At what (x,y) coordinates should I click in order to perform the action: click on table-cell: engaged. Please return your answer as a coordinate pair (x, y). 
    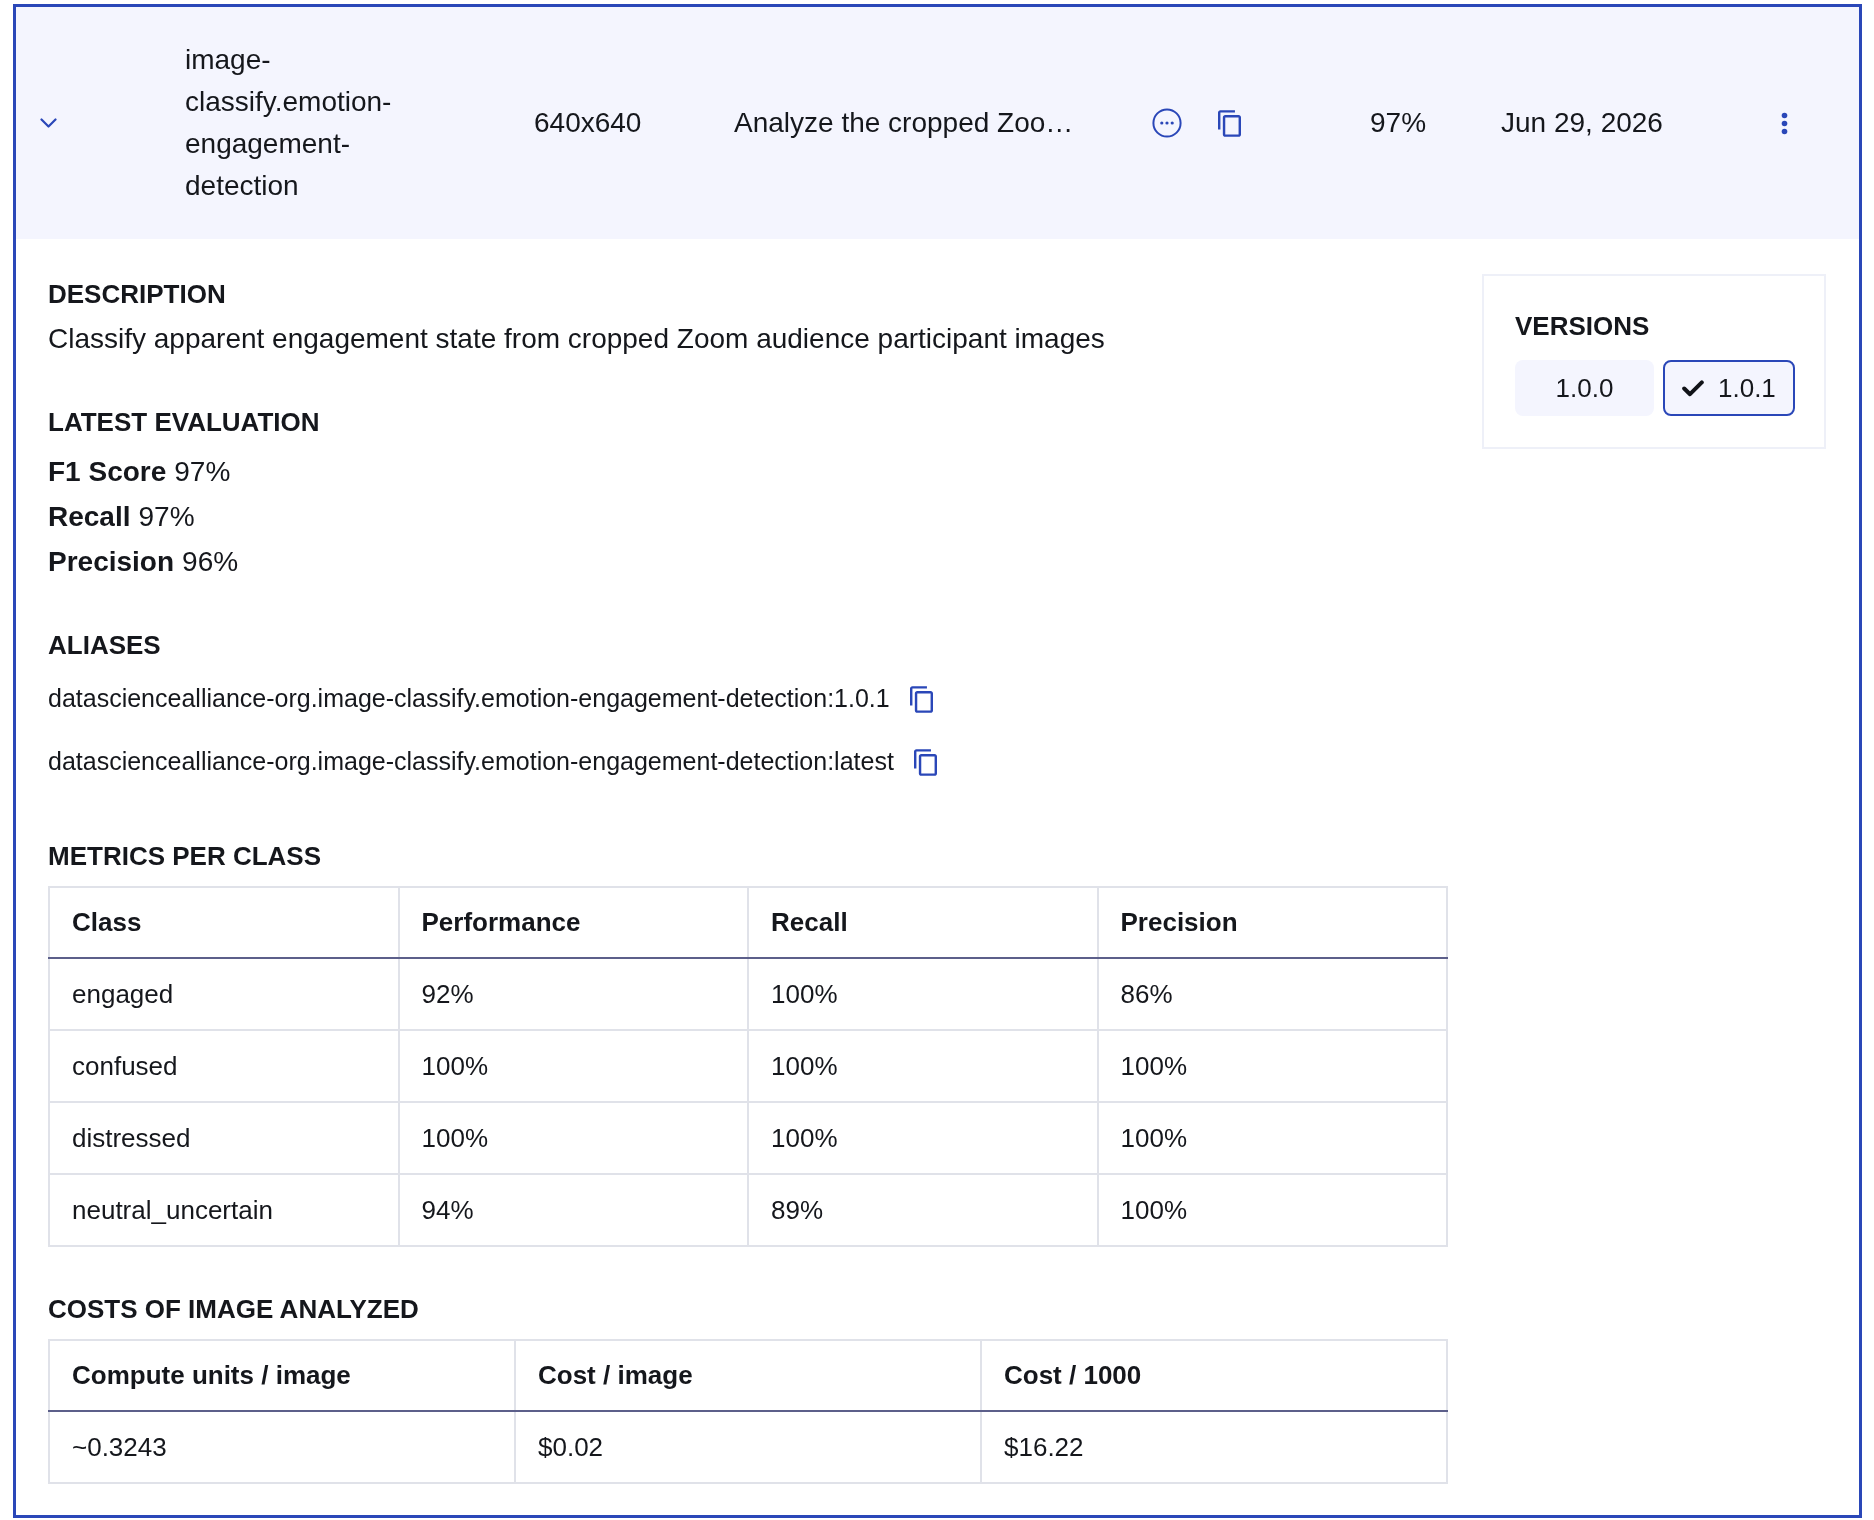
    Looking at the image, I should click on (224, 994).